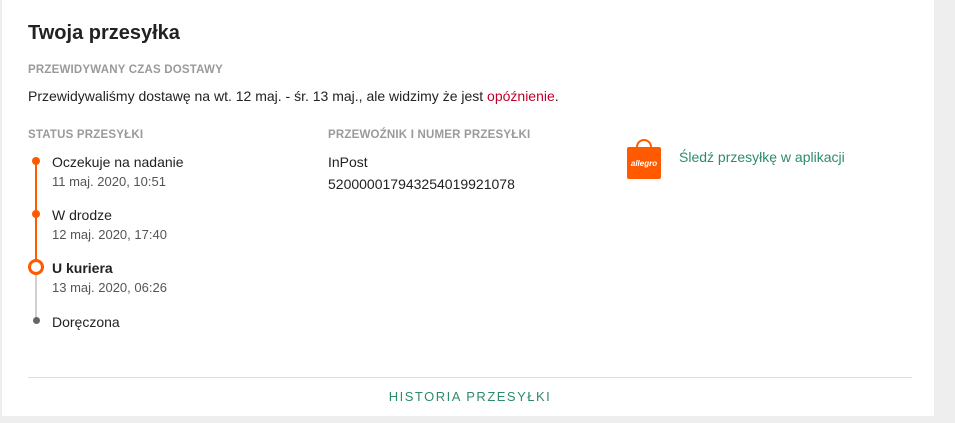 The image size is (955, 423). I want to click on allegro-logo-text: allegro, so click(644, 163).